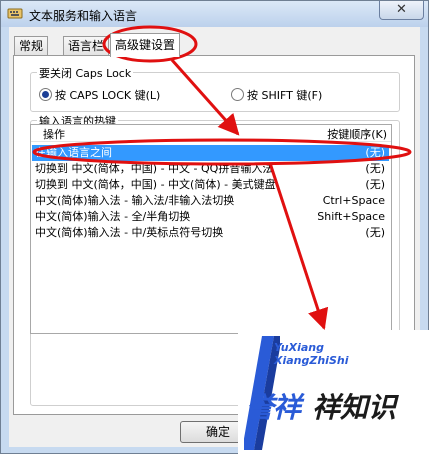  I want to click on title-bar: 文本服务和输入语言 ✕, so click(214, 14).